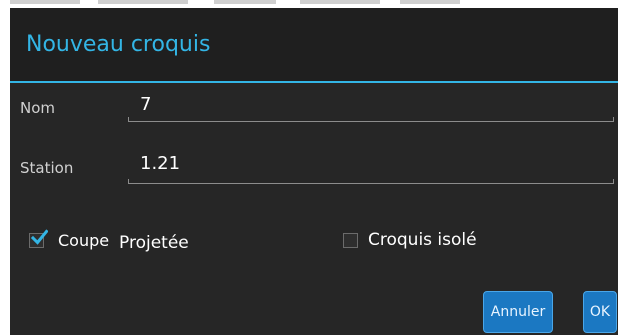  I want to click on station-label: Station, so click(47, 168).